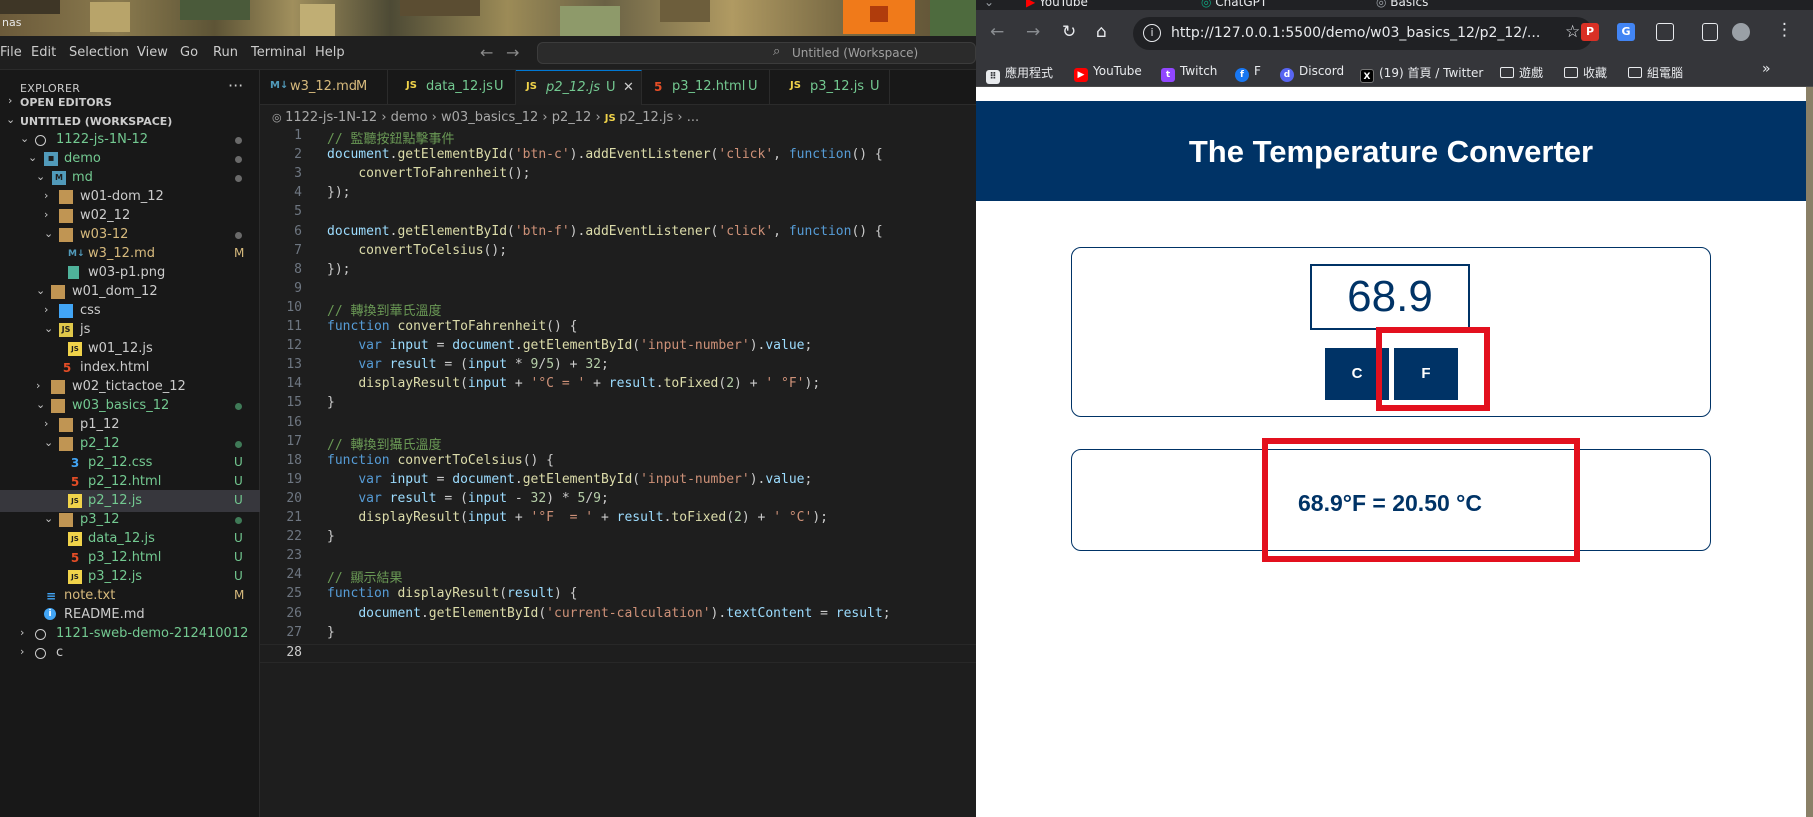 This screenshot has width=1813, height=817. What do you see at coordinates (1741, 32) in the screenshot?
I see `profile-avatar` at bounding box center [1741, 32].